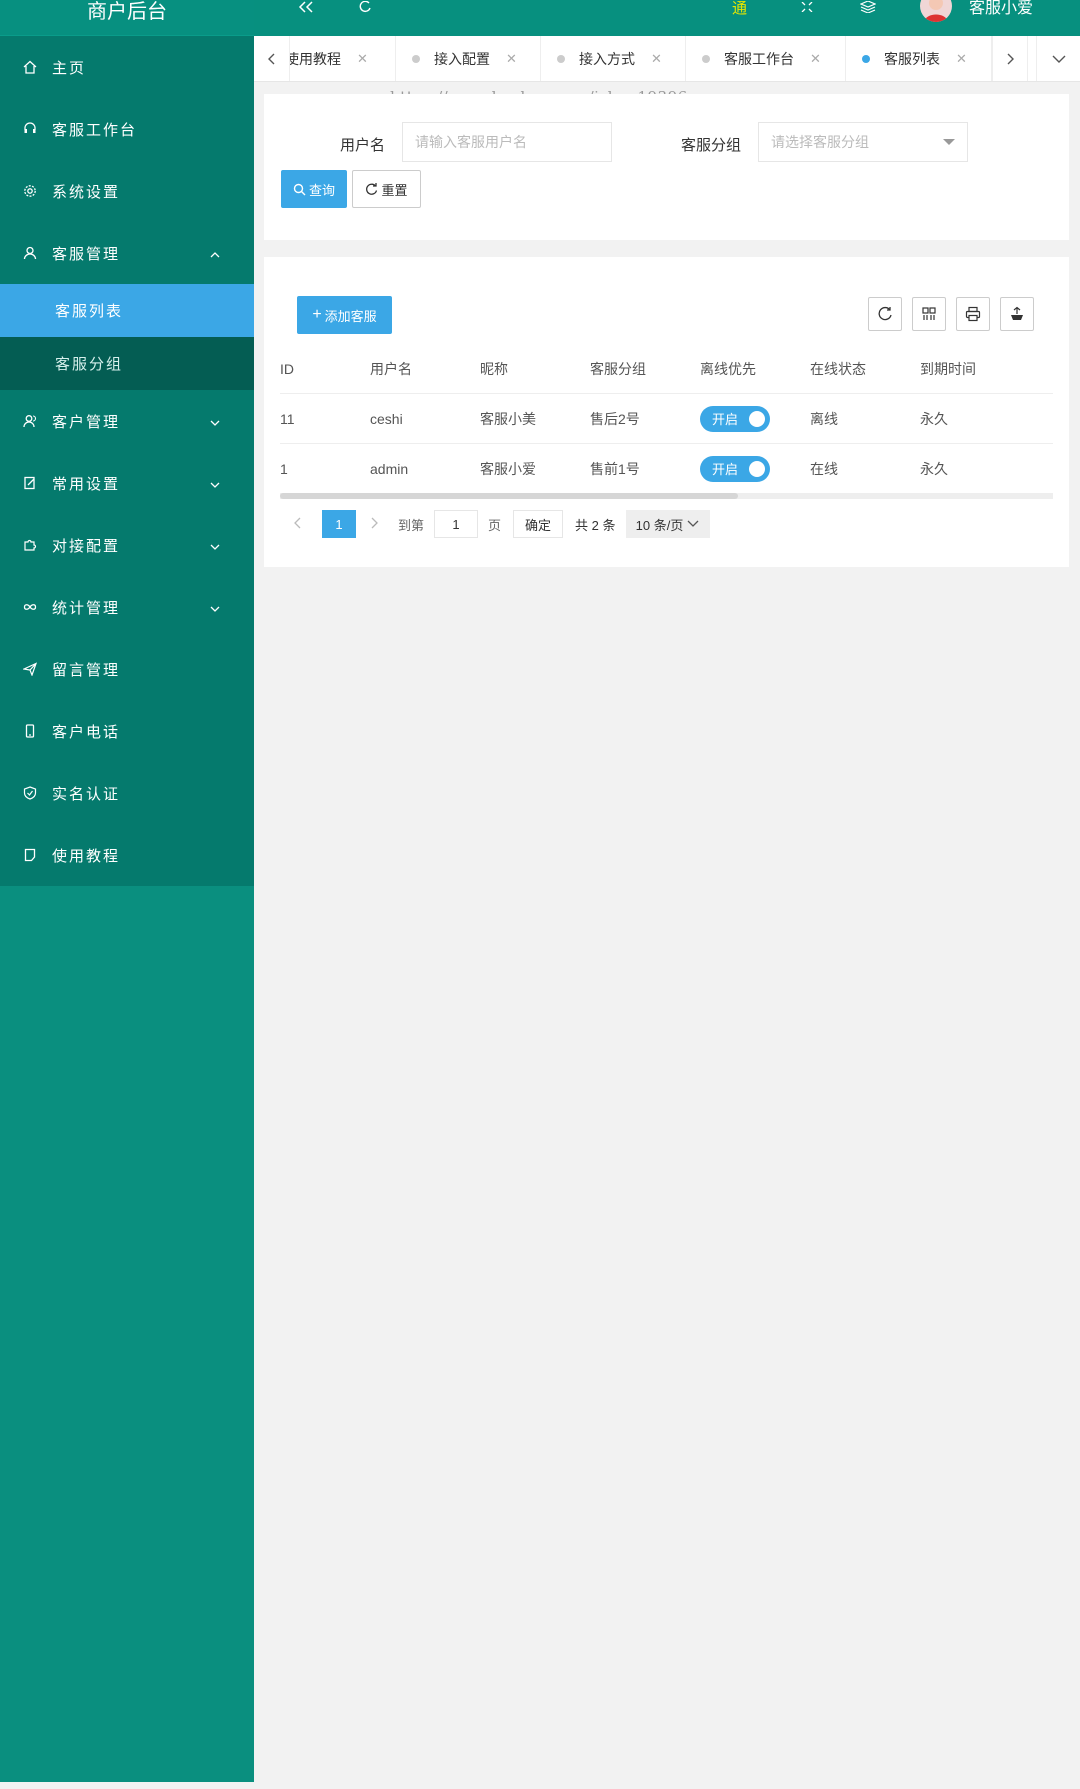 Image resolution: width=1080 pixels, height=1789 pixels. I want to click on tab-dot, so click(706, 58).